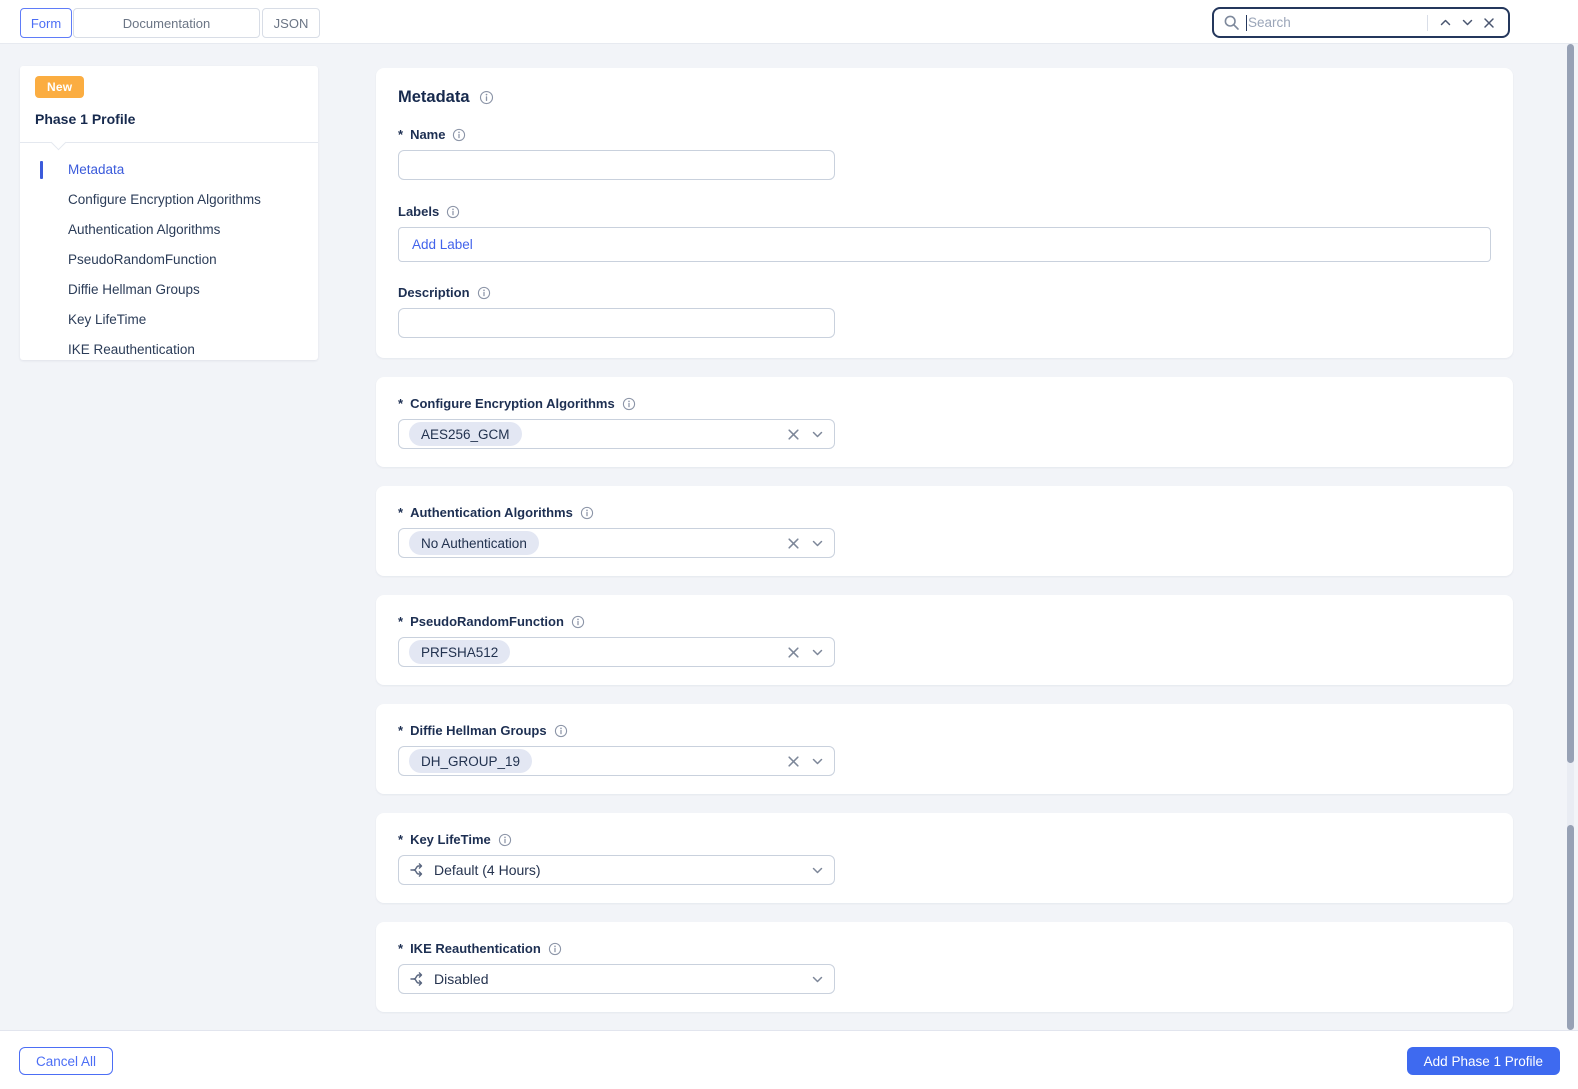 The image size is (1578, 1089). Describe the element at coordinates (616, 543) in the screenshot. I see `select-control: No Authentication` at that location.